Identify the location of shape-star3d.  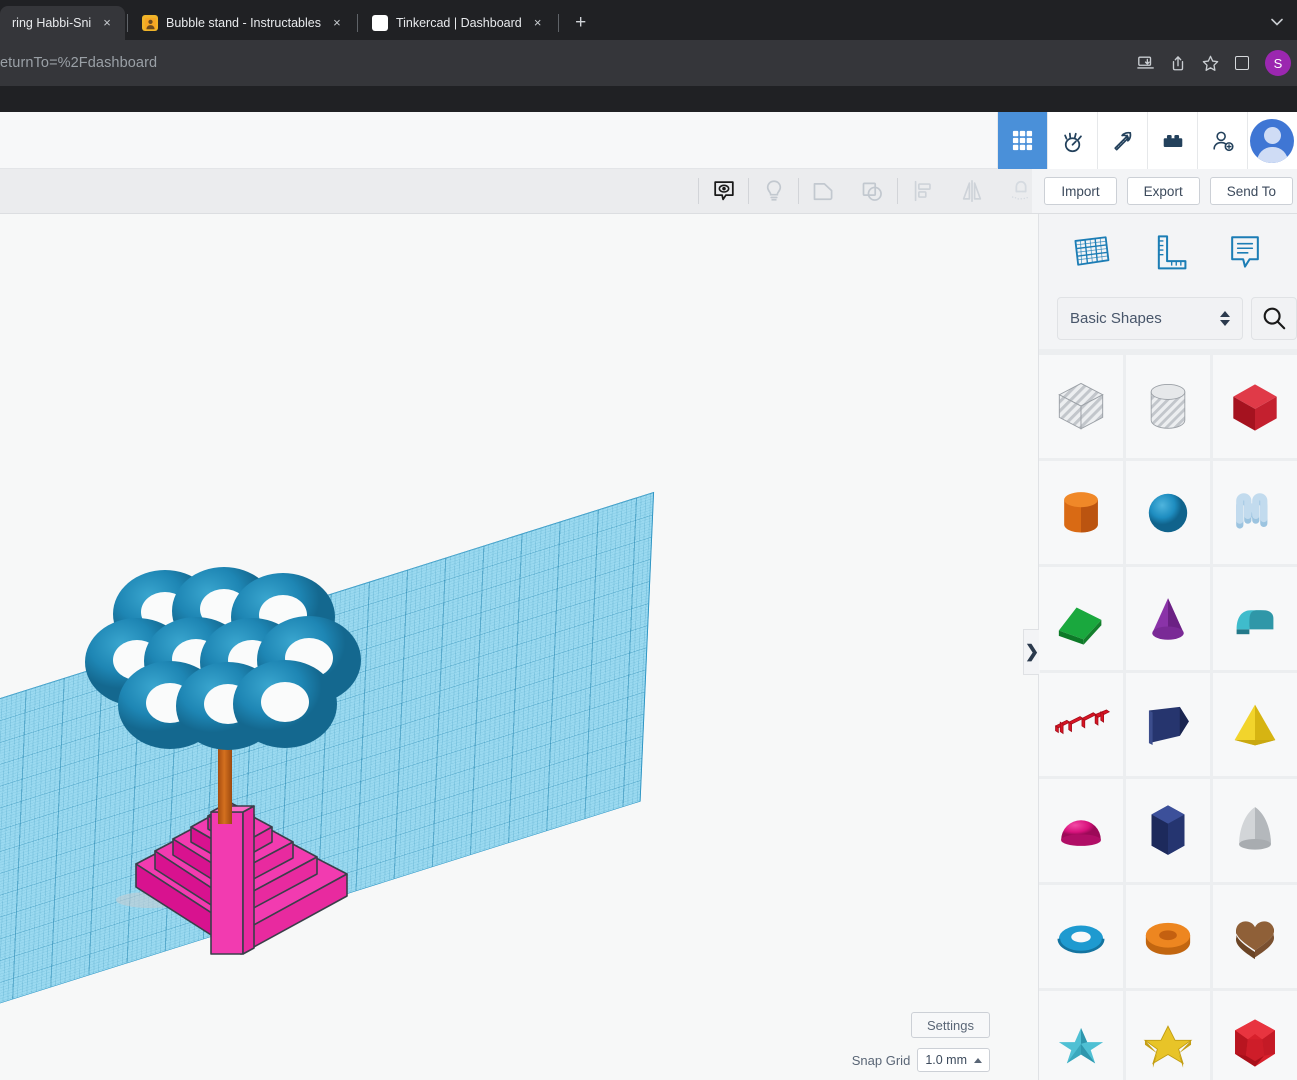
(1081, 1035).